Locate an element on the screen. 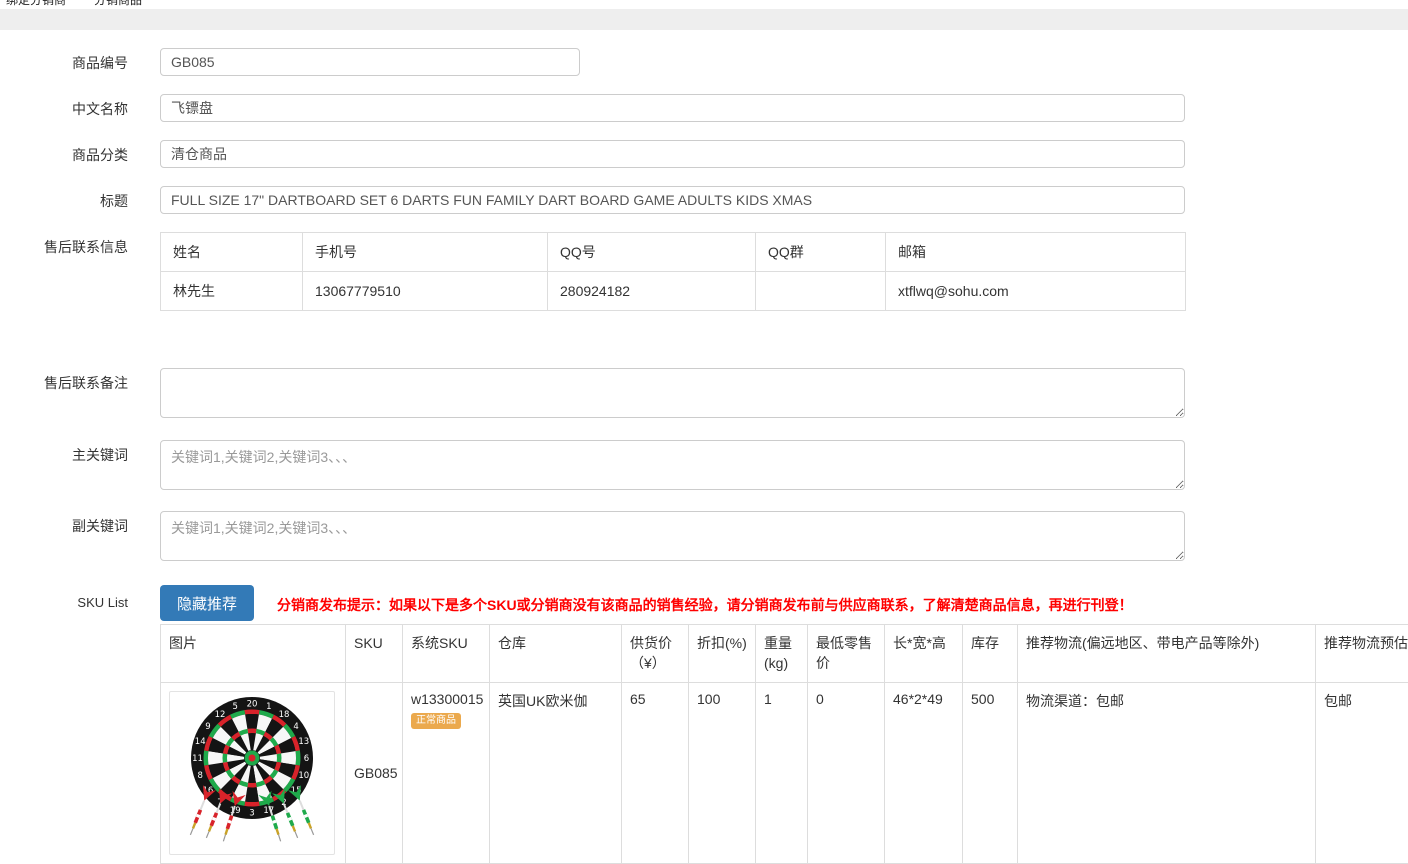  weight-value: 1 is located at coordinates (782, 772).